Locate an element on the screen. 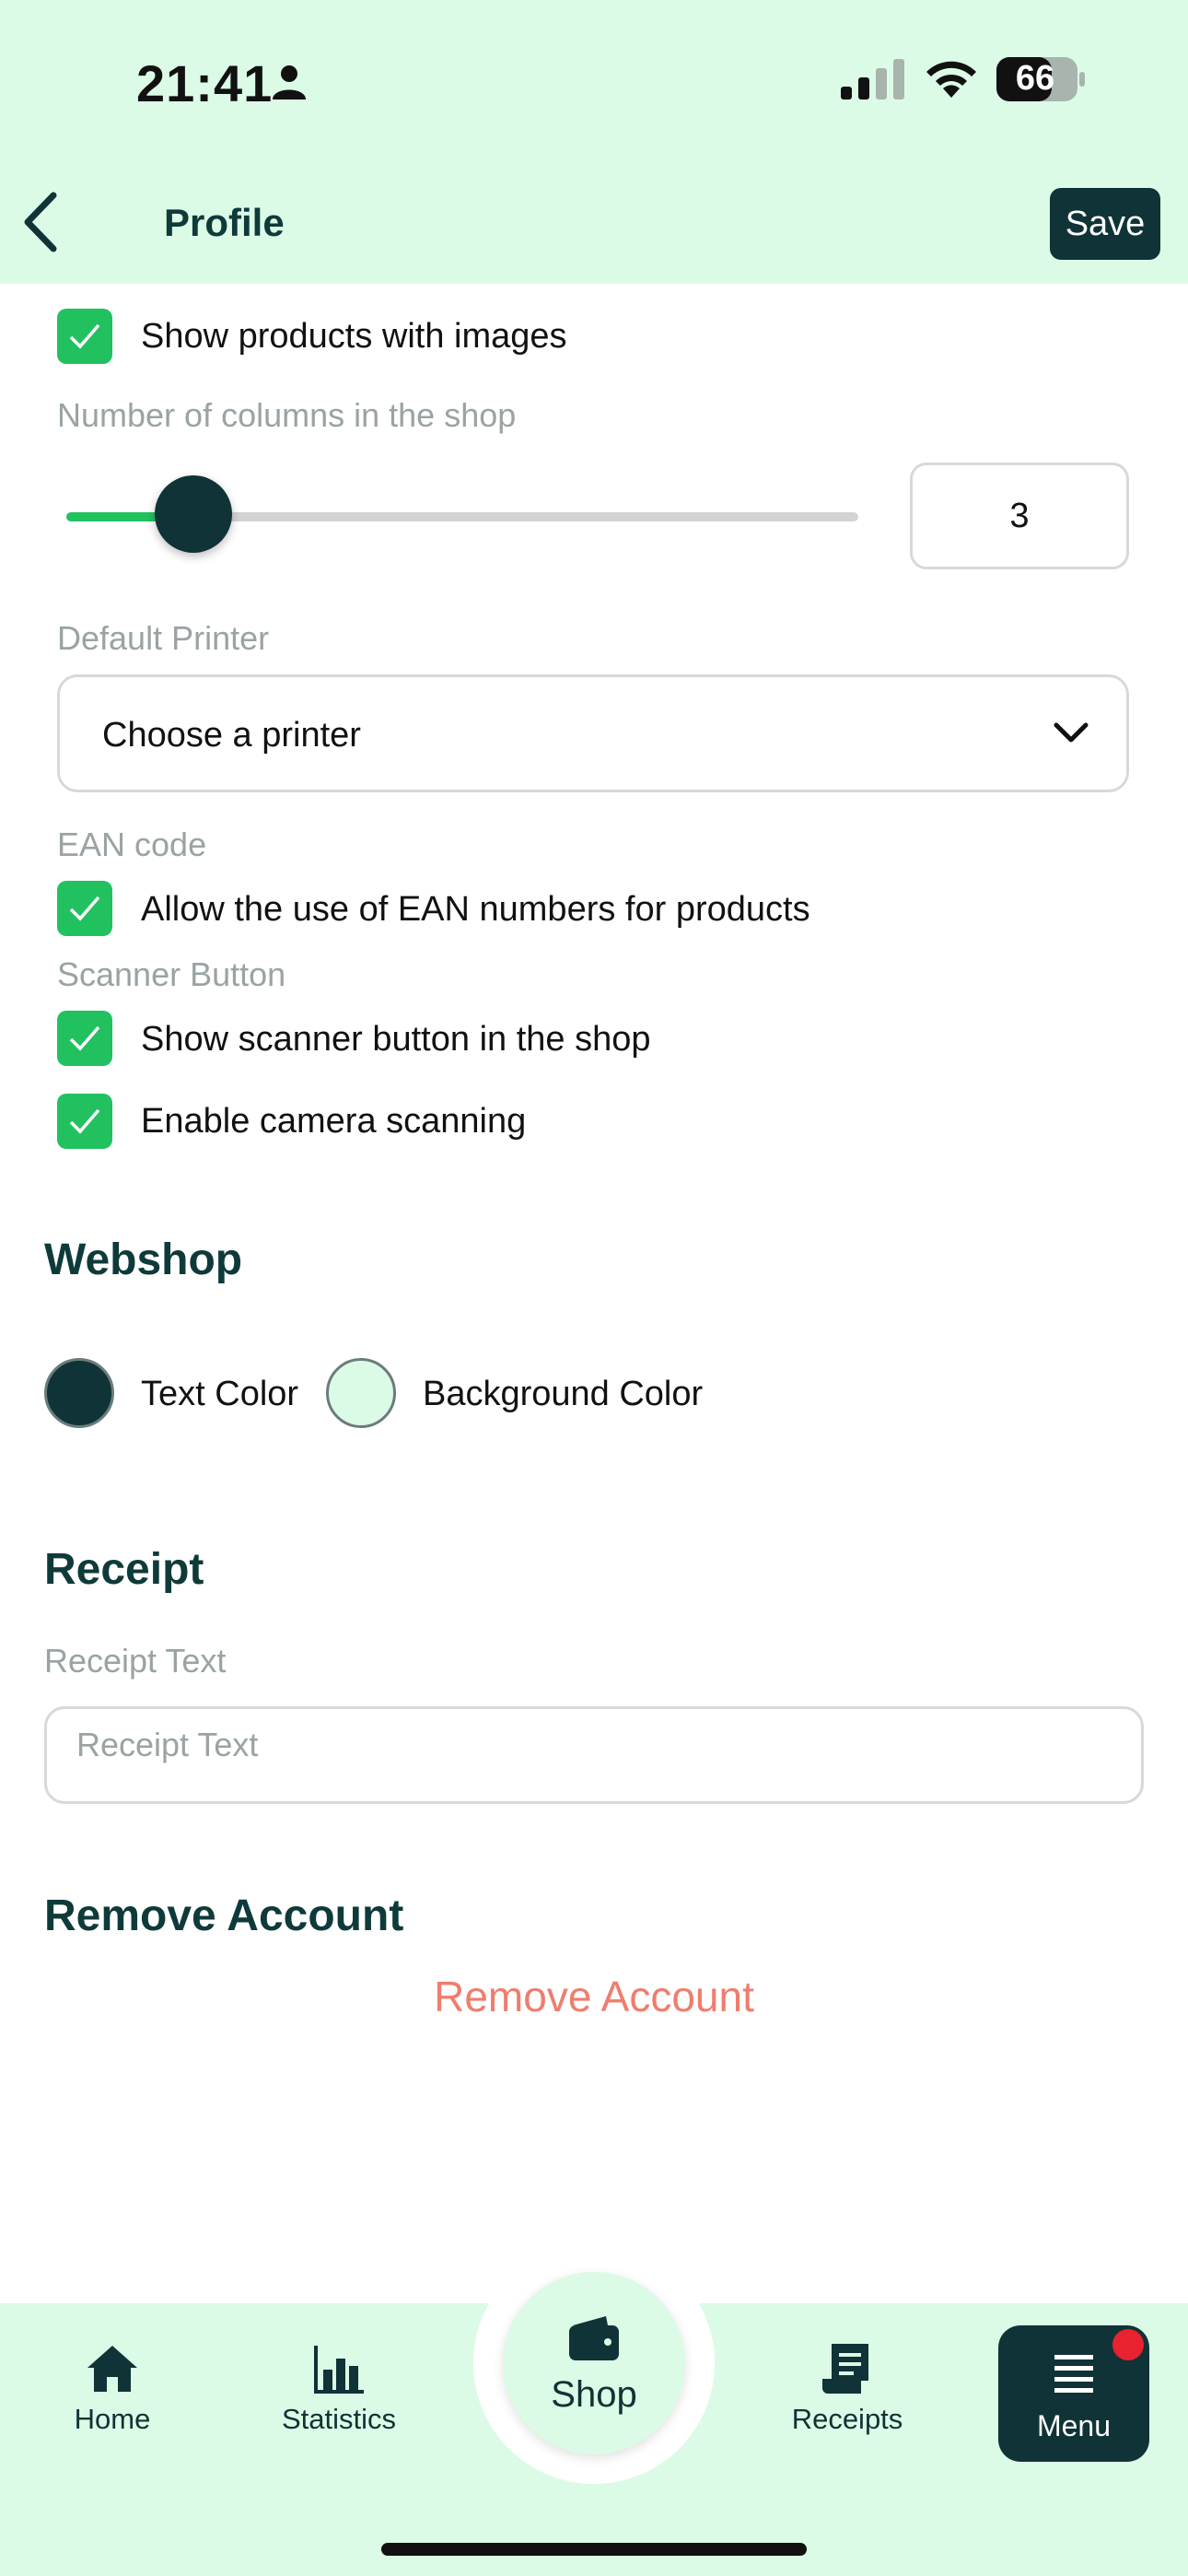  columns-slider-thumb is located at coordinates (193, 514).